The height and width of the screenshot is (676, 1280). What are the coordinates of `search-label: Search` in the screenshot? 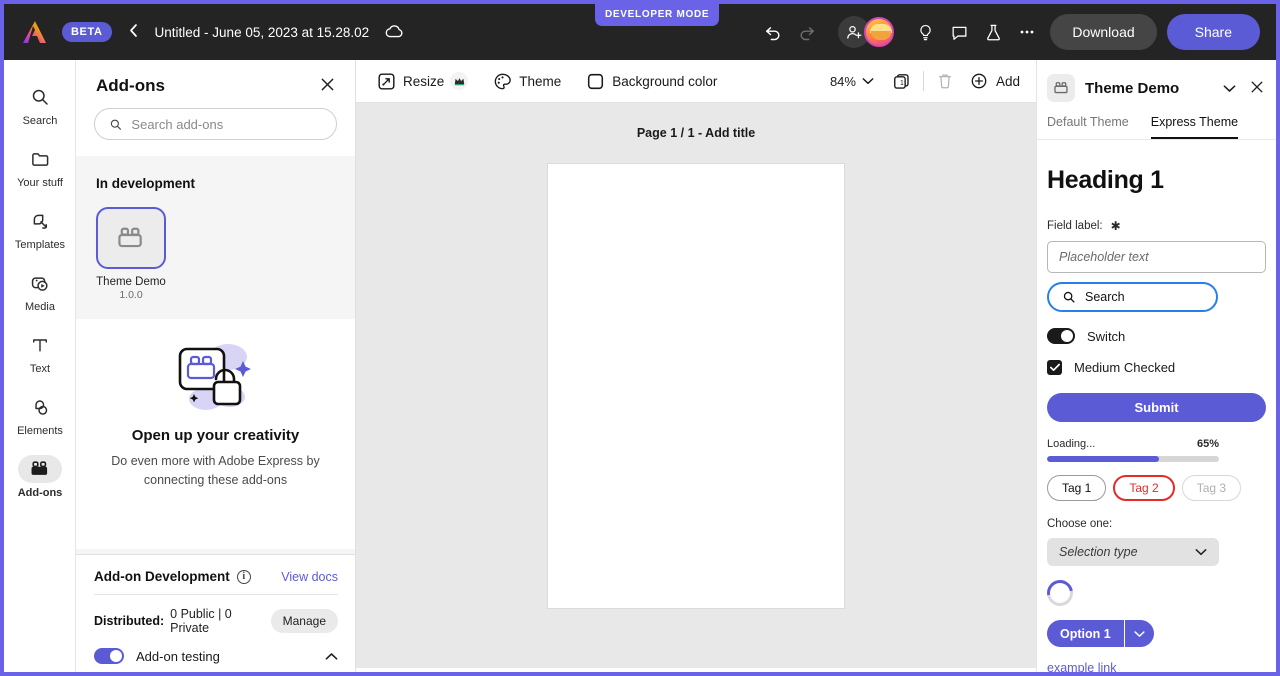 It's located at (1105, 297).